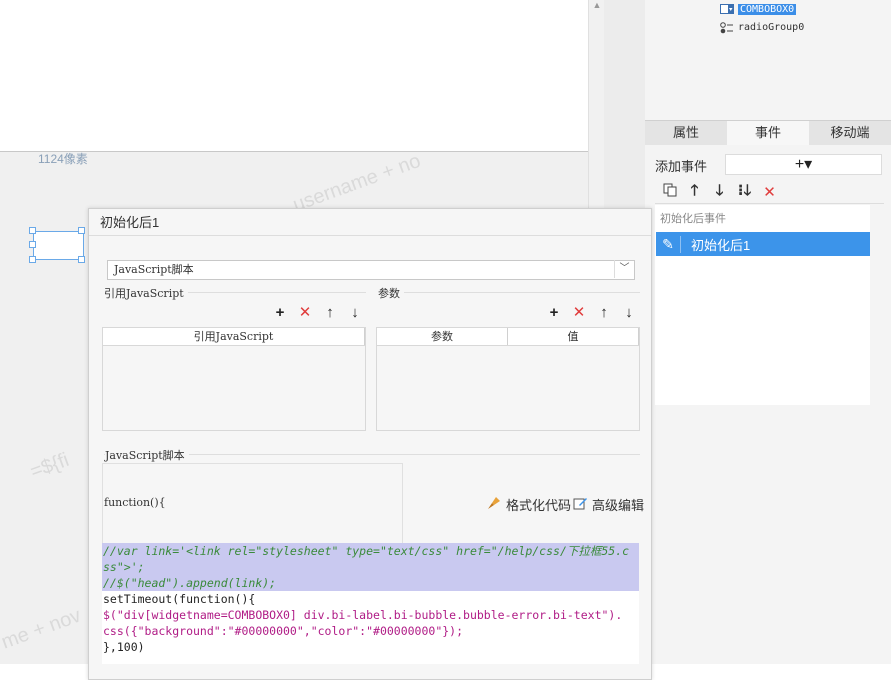 This screenshot has height=680, width=891. I want to click on tab-mobile: 移动端, so click(850, 133).